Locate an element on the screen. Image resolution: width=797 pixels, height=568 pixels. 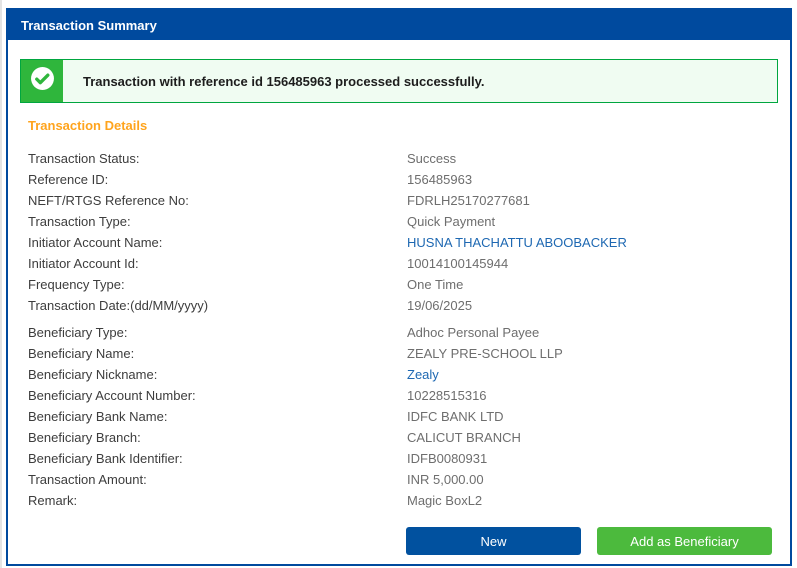
detail-label: Beneficiary Account Number: is located at coordinates (112, 395).